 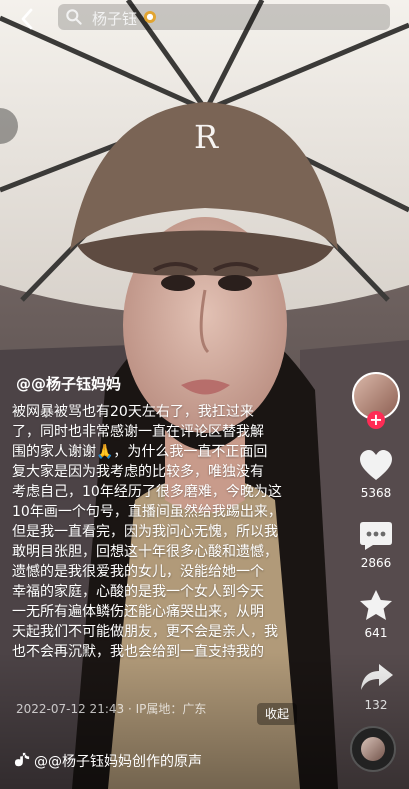 I want to click on like-button: 5368, so click(x=376, y=474).